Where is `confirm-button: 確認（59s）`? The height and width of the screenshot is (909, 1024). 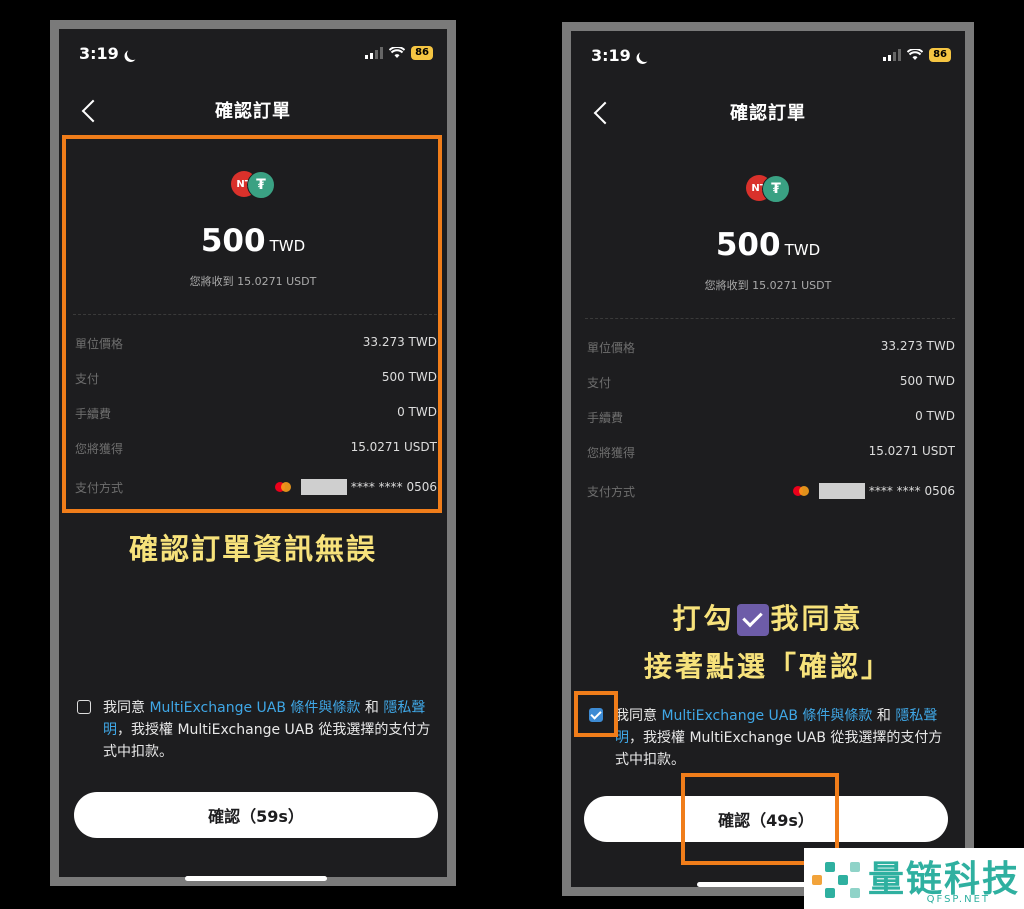 confirm-button: 確認（59s） is located at coordinates (256, 815).